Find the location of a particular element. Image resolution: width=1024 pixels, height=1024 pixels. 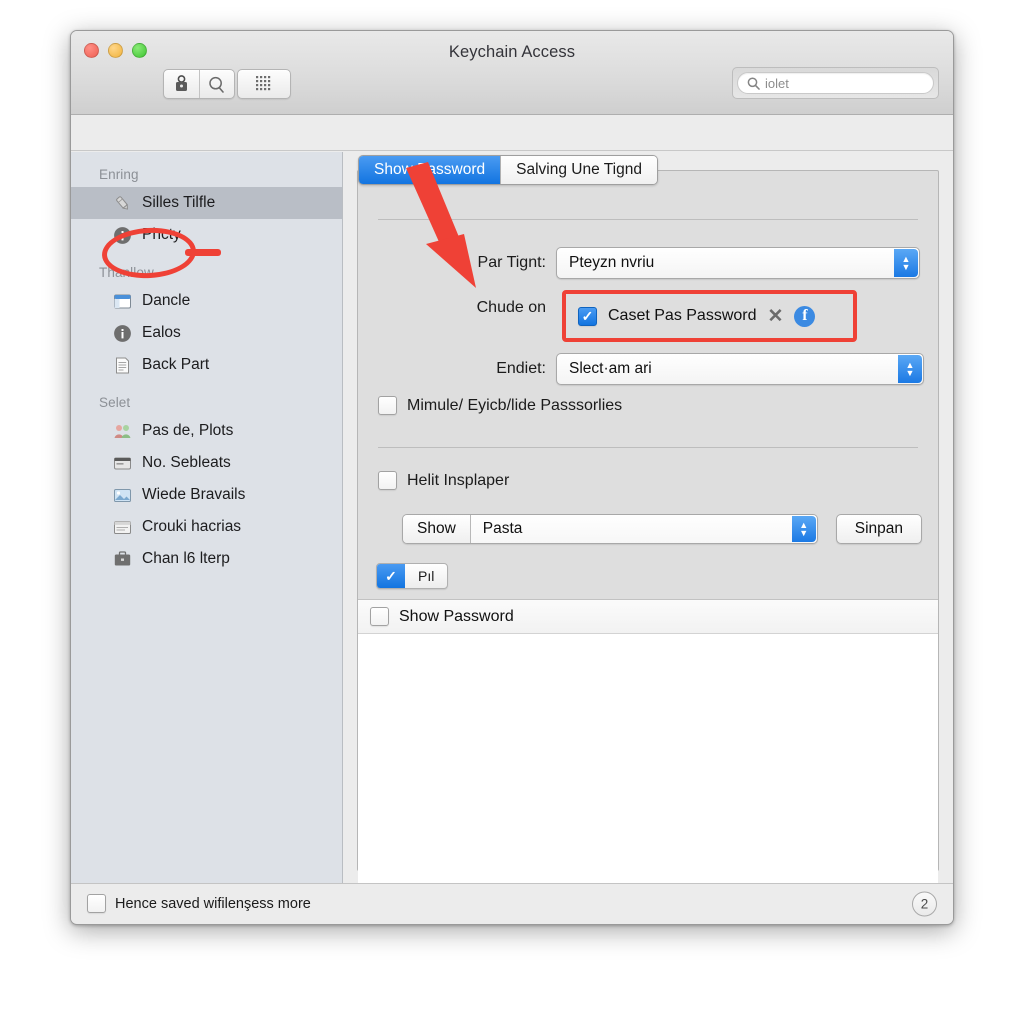

footer-label: Hence saved wifilenşess more is located at coordinates (213, 903).